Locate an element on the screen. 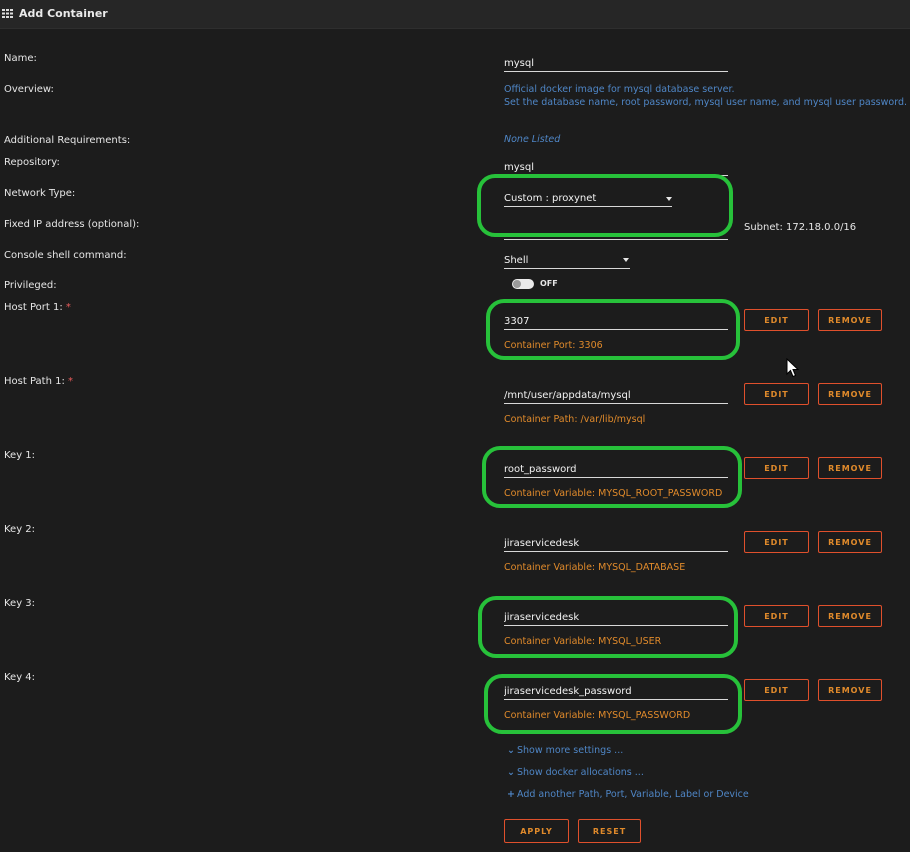 The image size is (910, 852). reset-button: RESET is located at coordinates (609, 831).